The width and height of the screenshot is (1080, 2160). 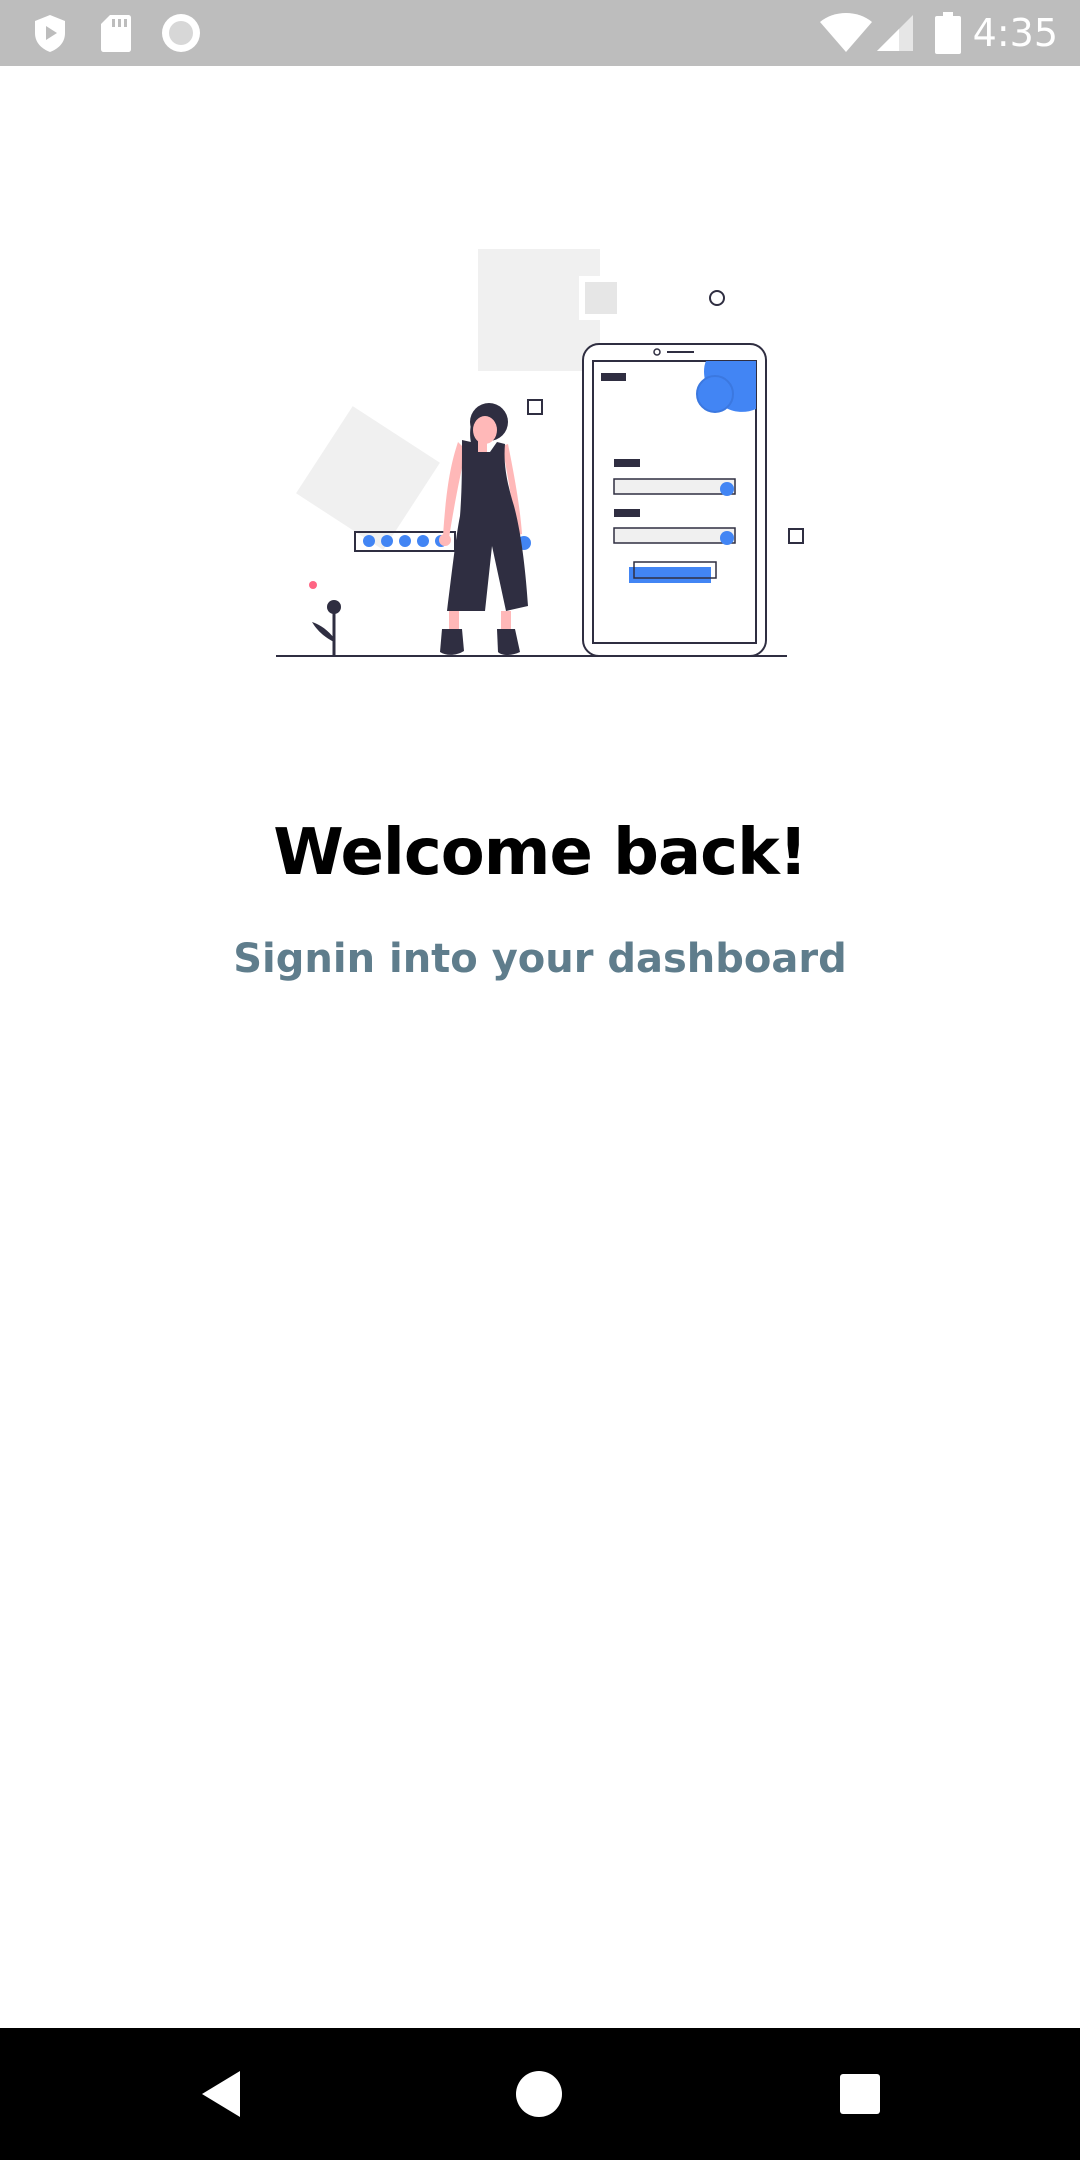 What do you see at coordinates (846, 33) in the screenshot?
I see `wifi-icon` at bounding box center [846, 33].